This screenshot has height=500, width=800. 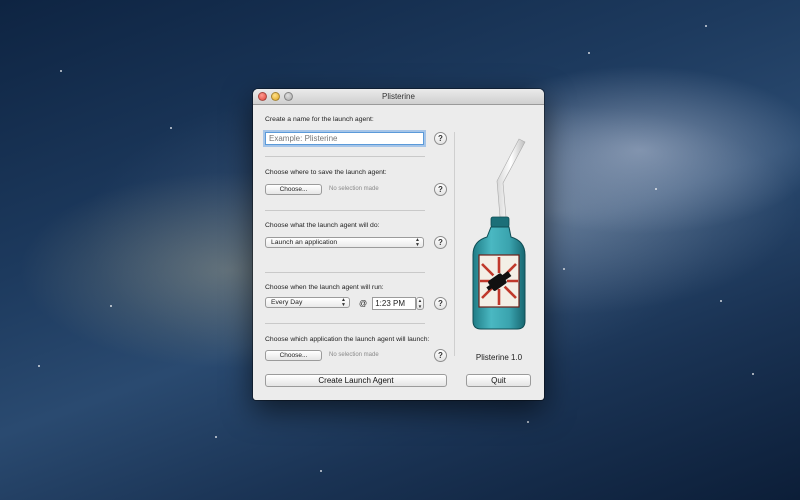 I want to click on frequency-popup: Every Day ▲ ▼, so click(x=307, y=302).